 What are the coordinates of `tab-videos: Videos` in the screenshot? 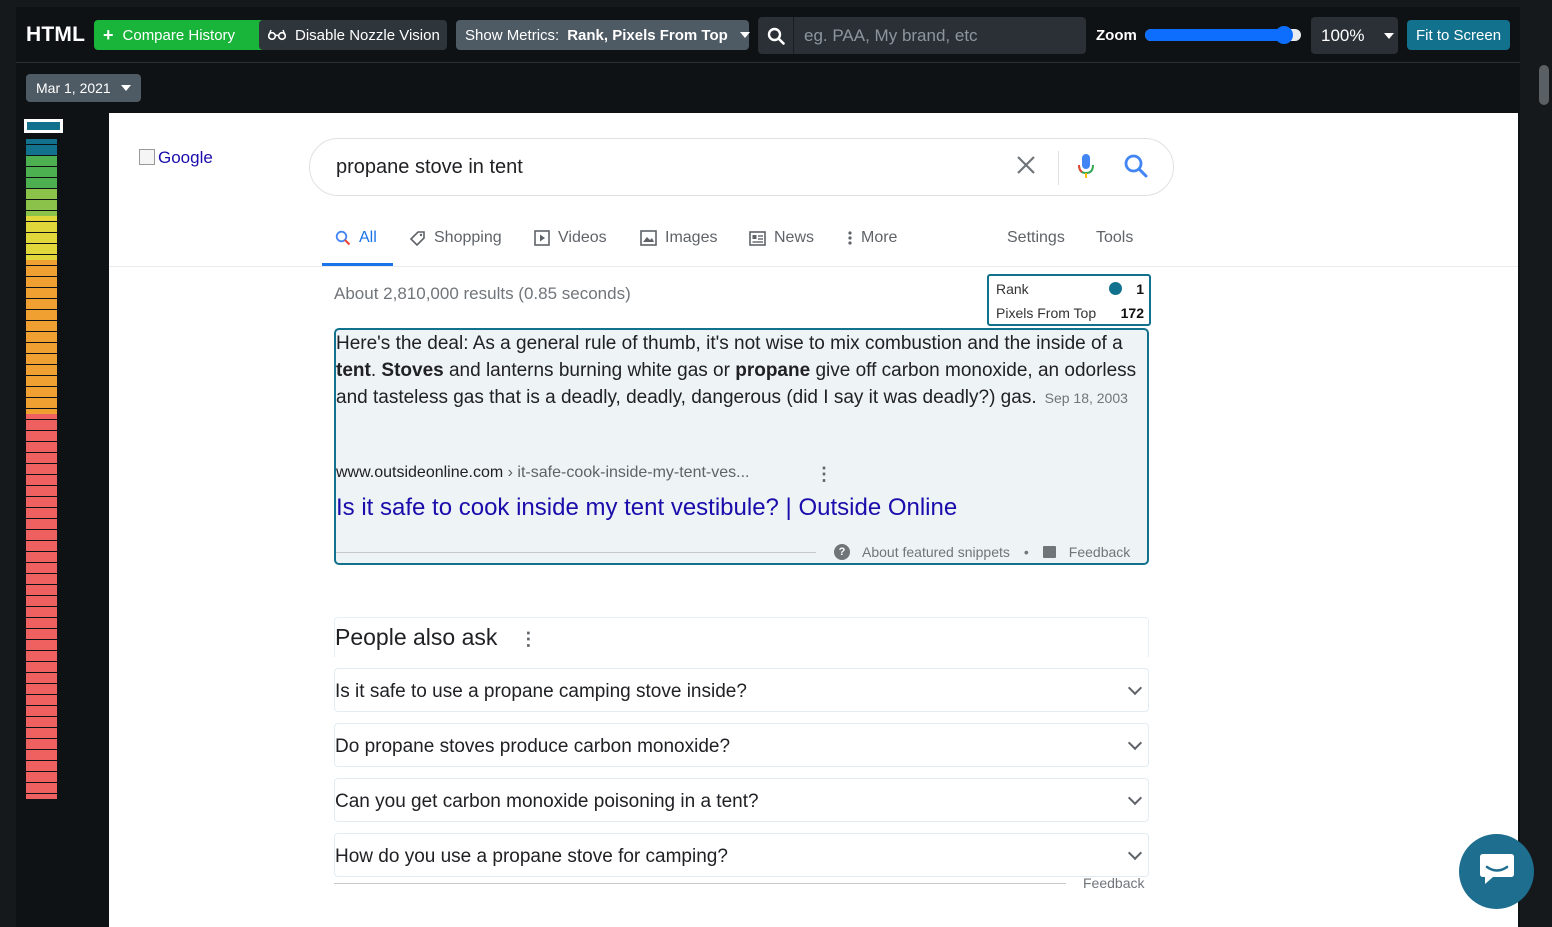 It's located at (570, 238).